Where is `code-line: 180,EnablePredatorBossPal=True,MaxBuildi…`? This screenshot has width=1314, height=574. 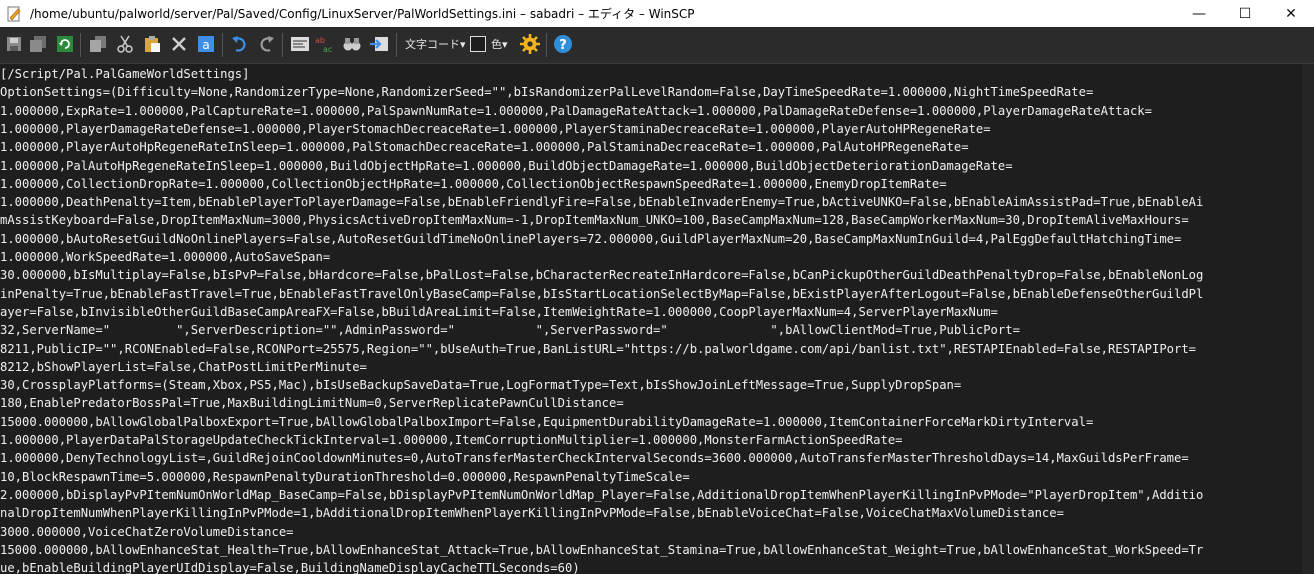 code-line: 180,EnablePredatorBossPal=True,MaxBuildi… is located at coordinates (312, 403).